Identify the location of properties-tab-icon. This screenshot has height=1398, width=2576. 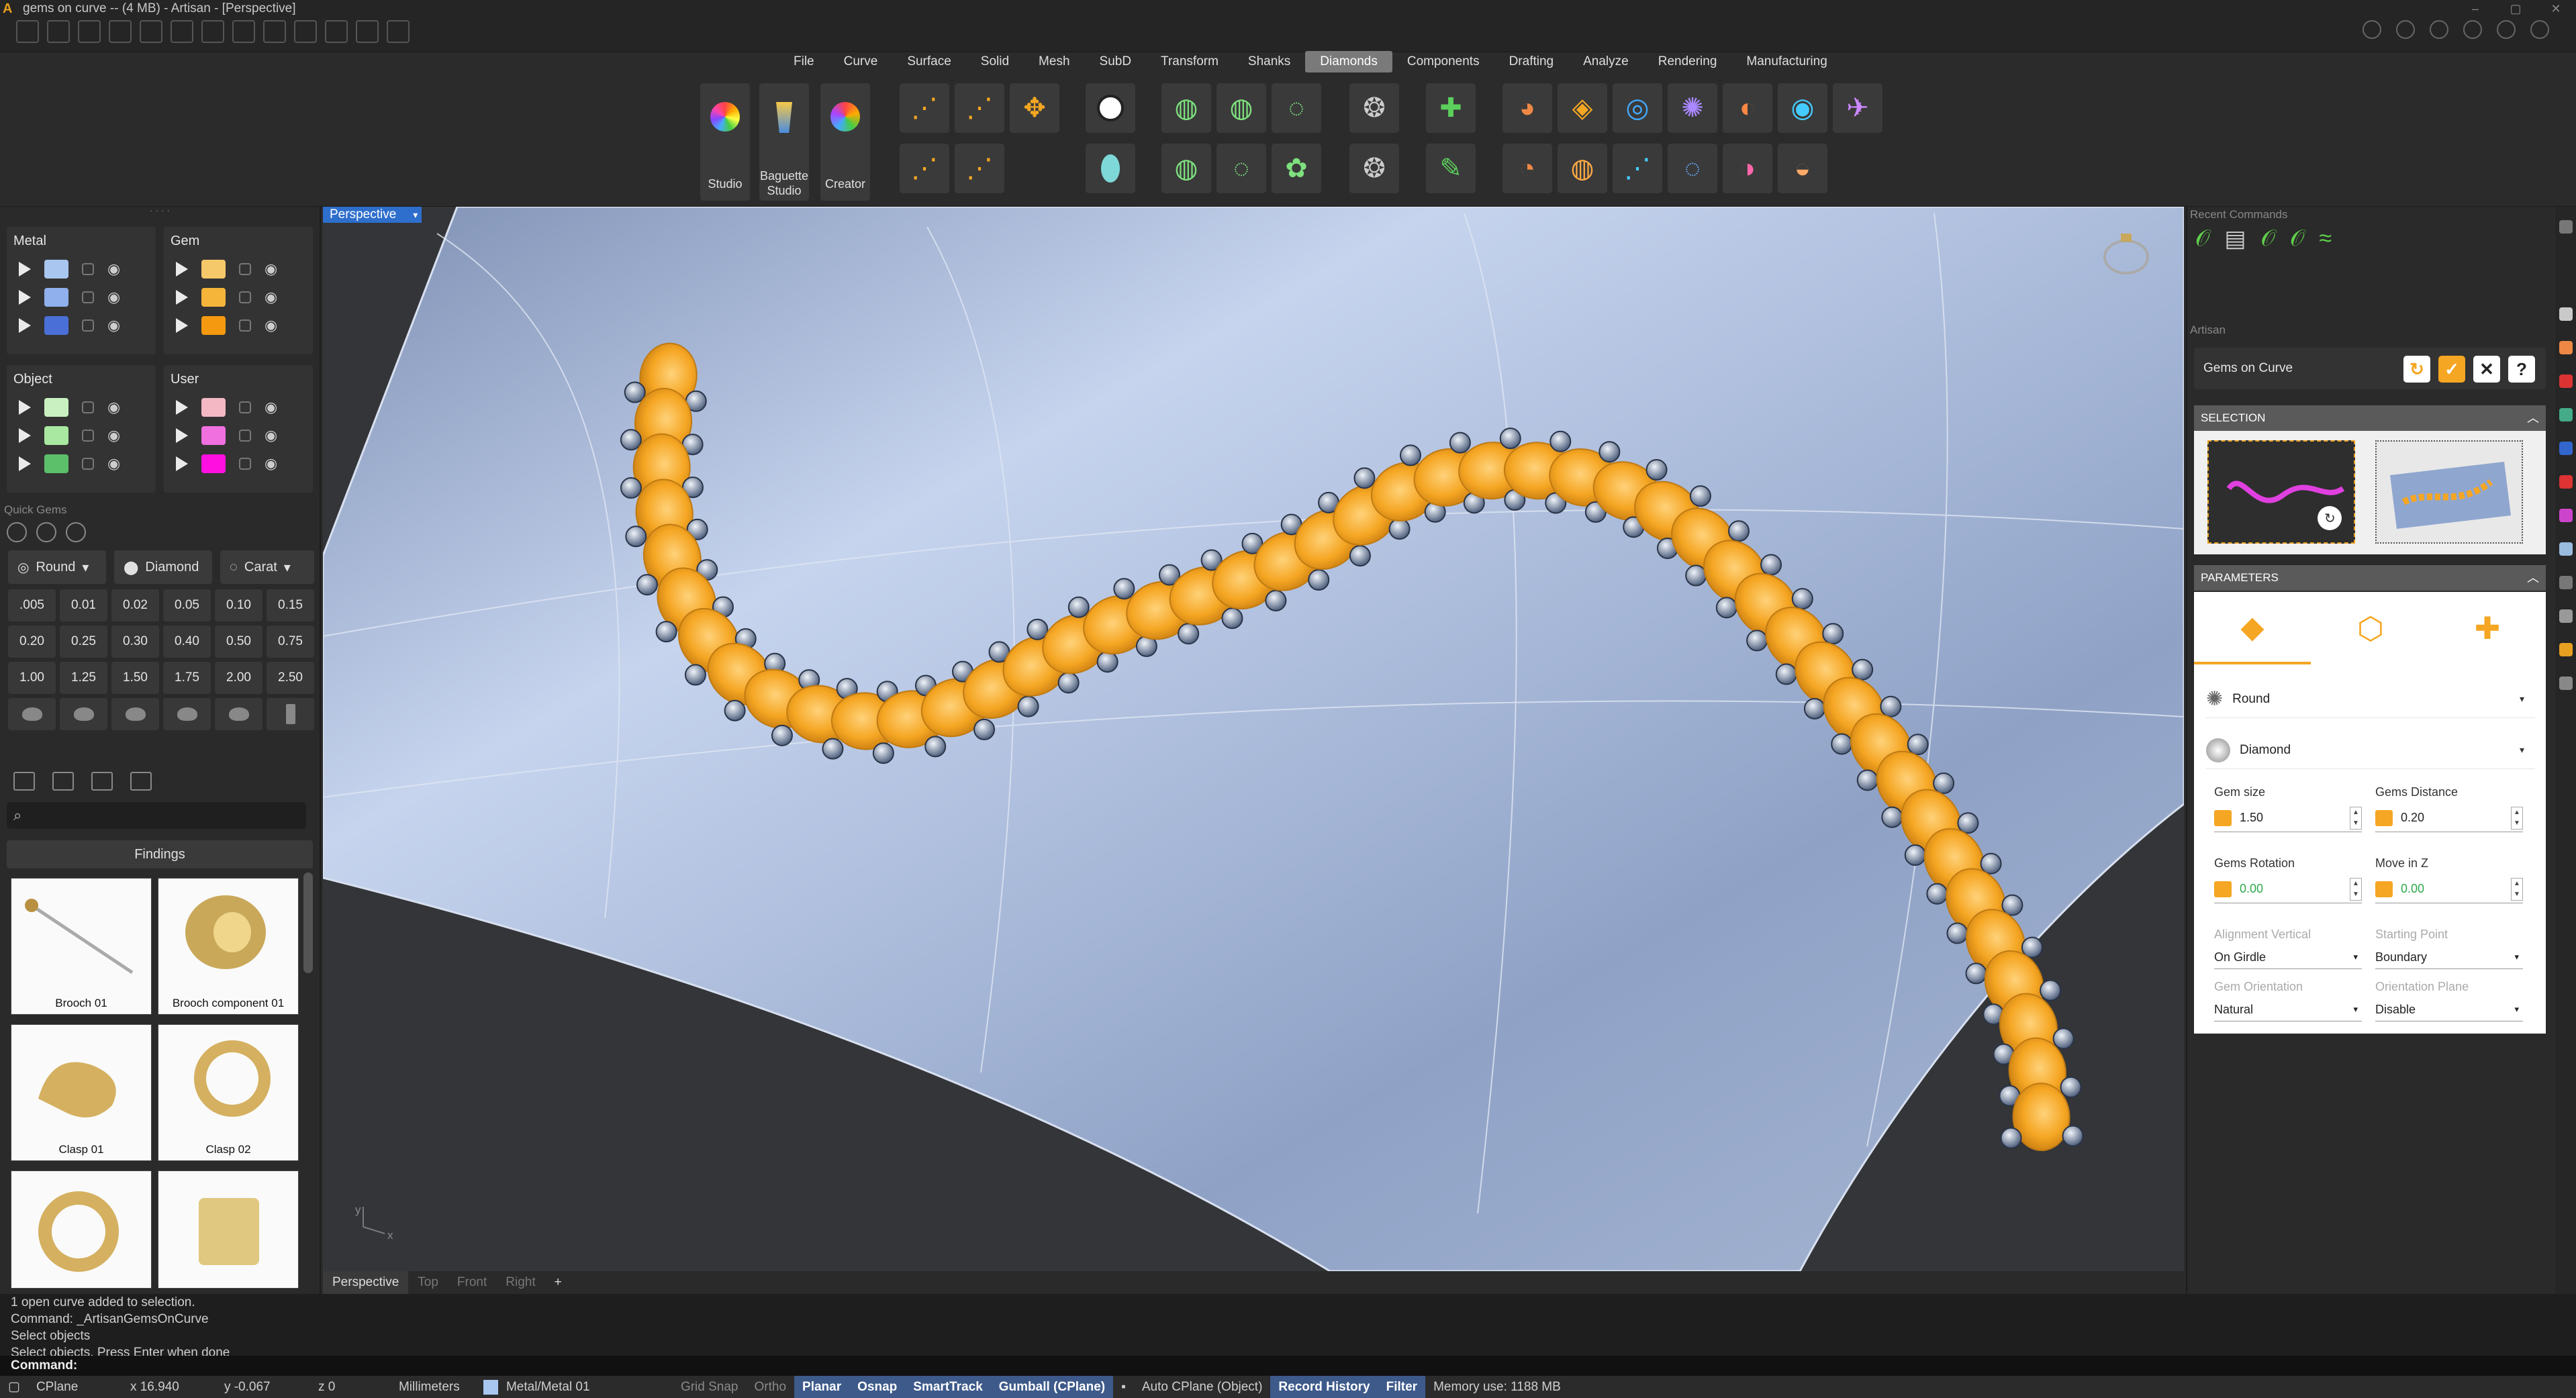
(2566, 348).